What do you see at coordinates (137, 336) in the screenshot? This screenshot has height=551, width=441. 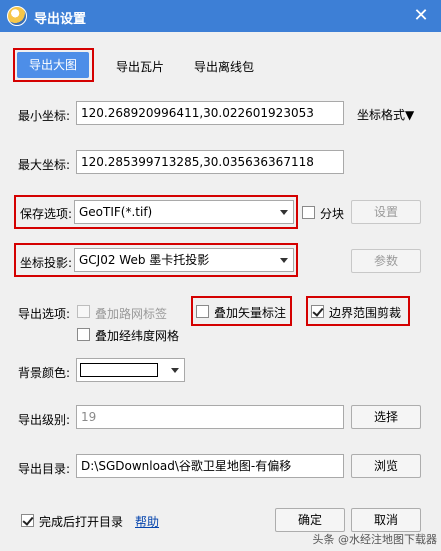 I see `graticule-label: 叠加经纬度网格` at bounding box center [137, 336].